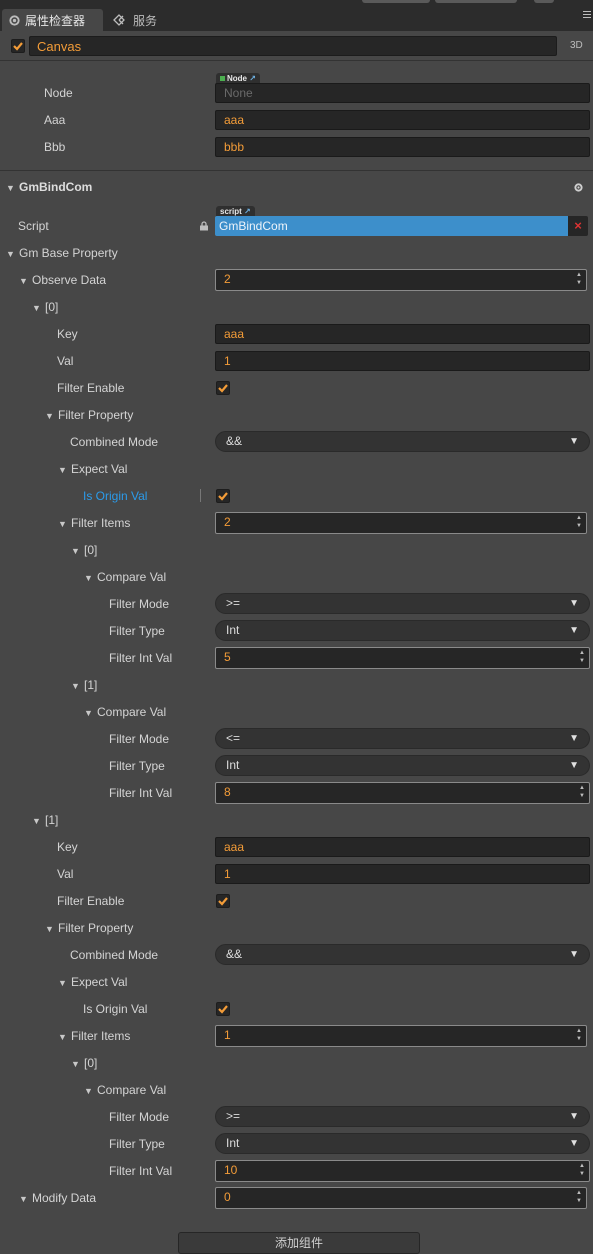 The width and height of the screenshot is (593, 1254). What do you see at coordinates (114, 442) in the screenshot?
I see `item0-combined-mode-label: Combined Mode` at bounding box center [114, 442].